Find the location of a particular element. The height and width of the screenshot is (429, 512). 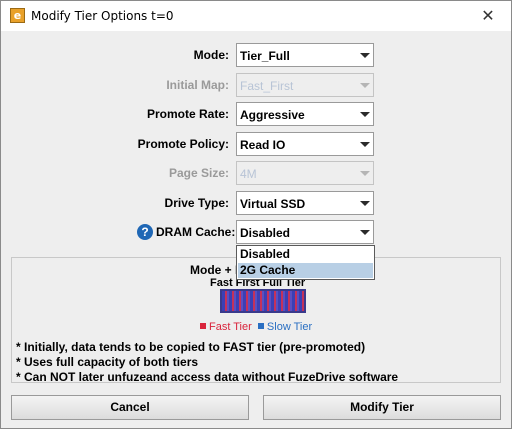

mode-dropdown-button is located at coordinates (364, 55).